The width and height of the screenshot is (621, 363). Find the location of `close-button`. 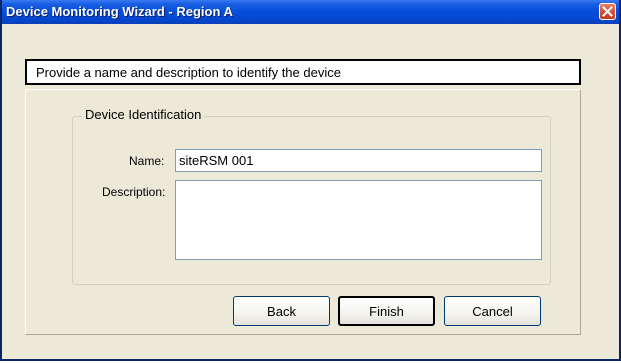

close-button is located at coordinates (607, 11).